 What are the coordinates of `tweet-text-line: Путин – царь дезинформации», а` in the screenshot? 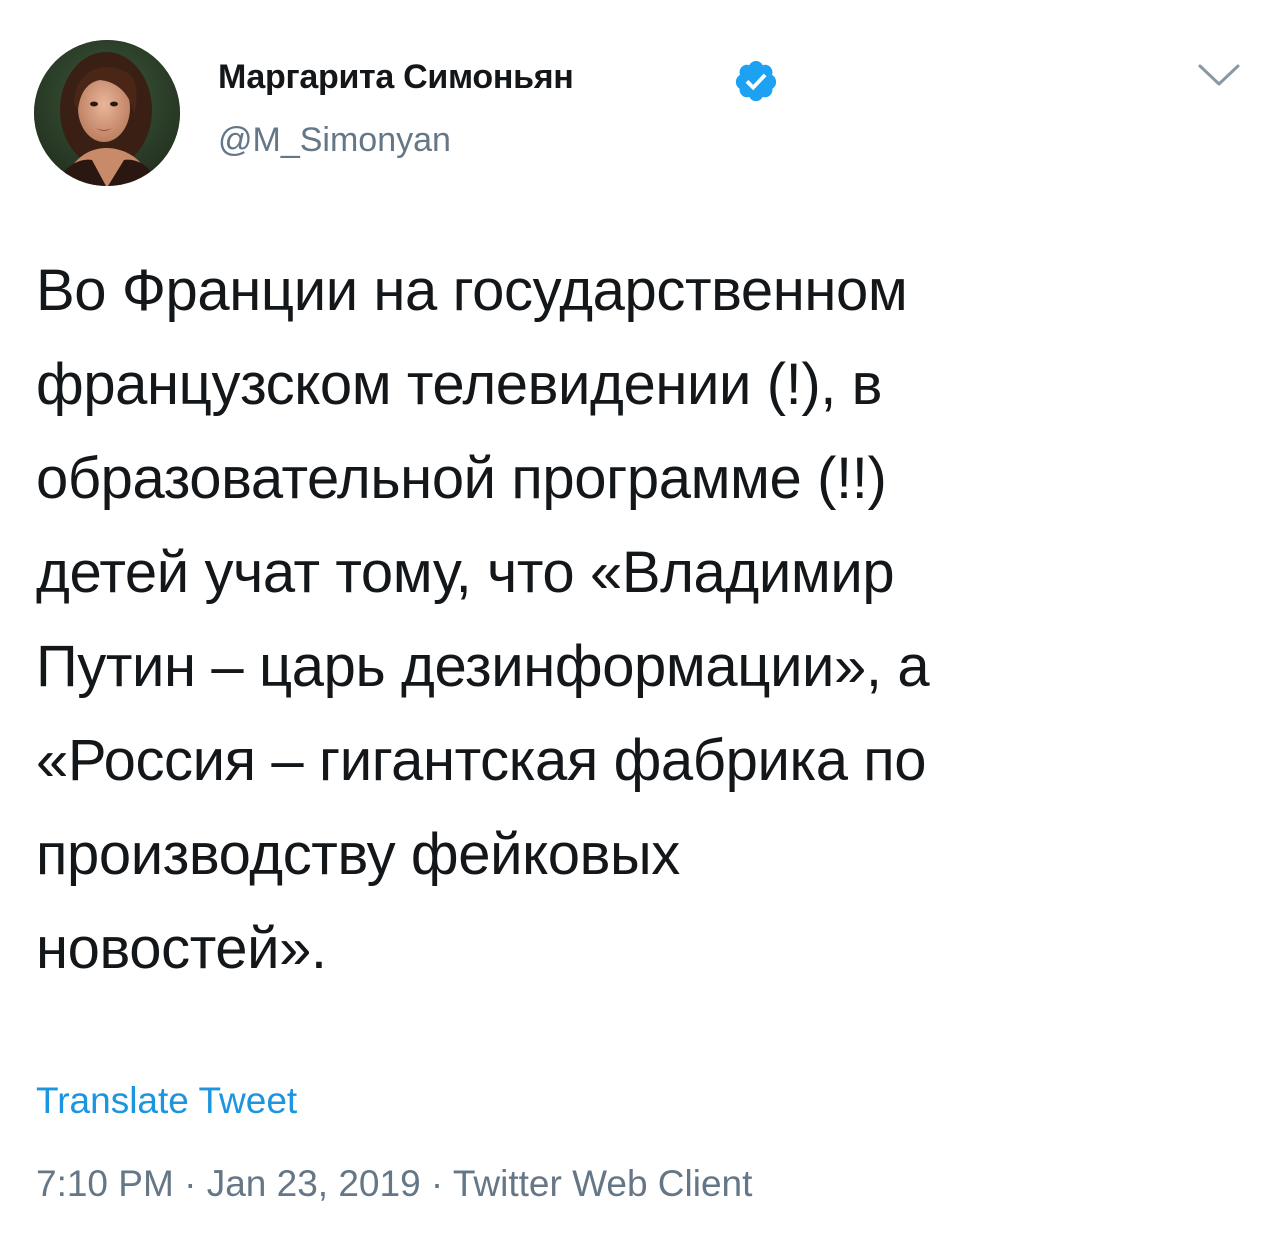 It's located at (483, 666).